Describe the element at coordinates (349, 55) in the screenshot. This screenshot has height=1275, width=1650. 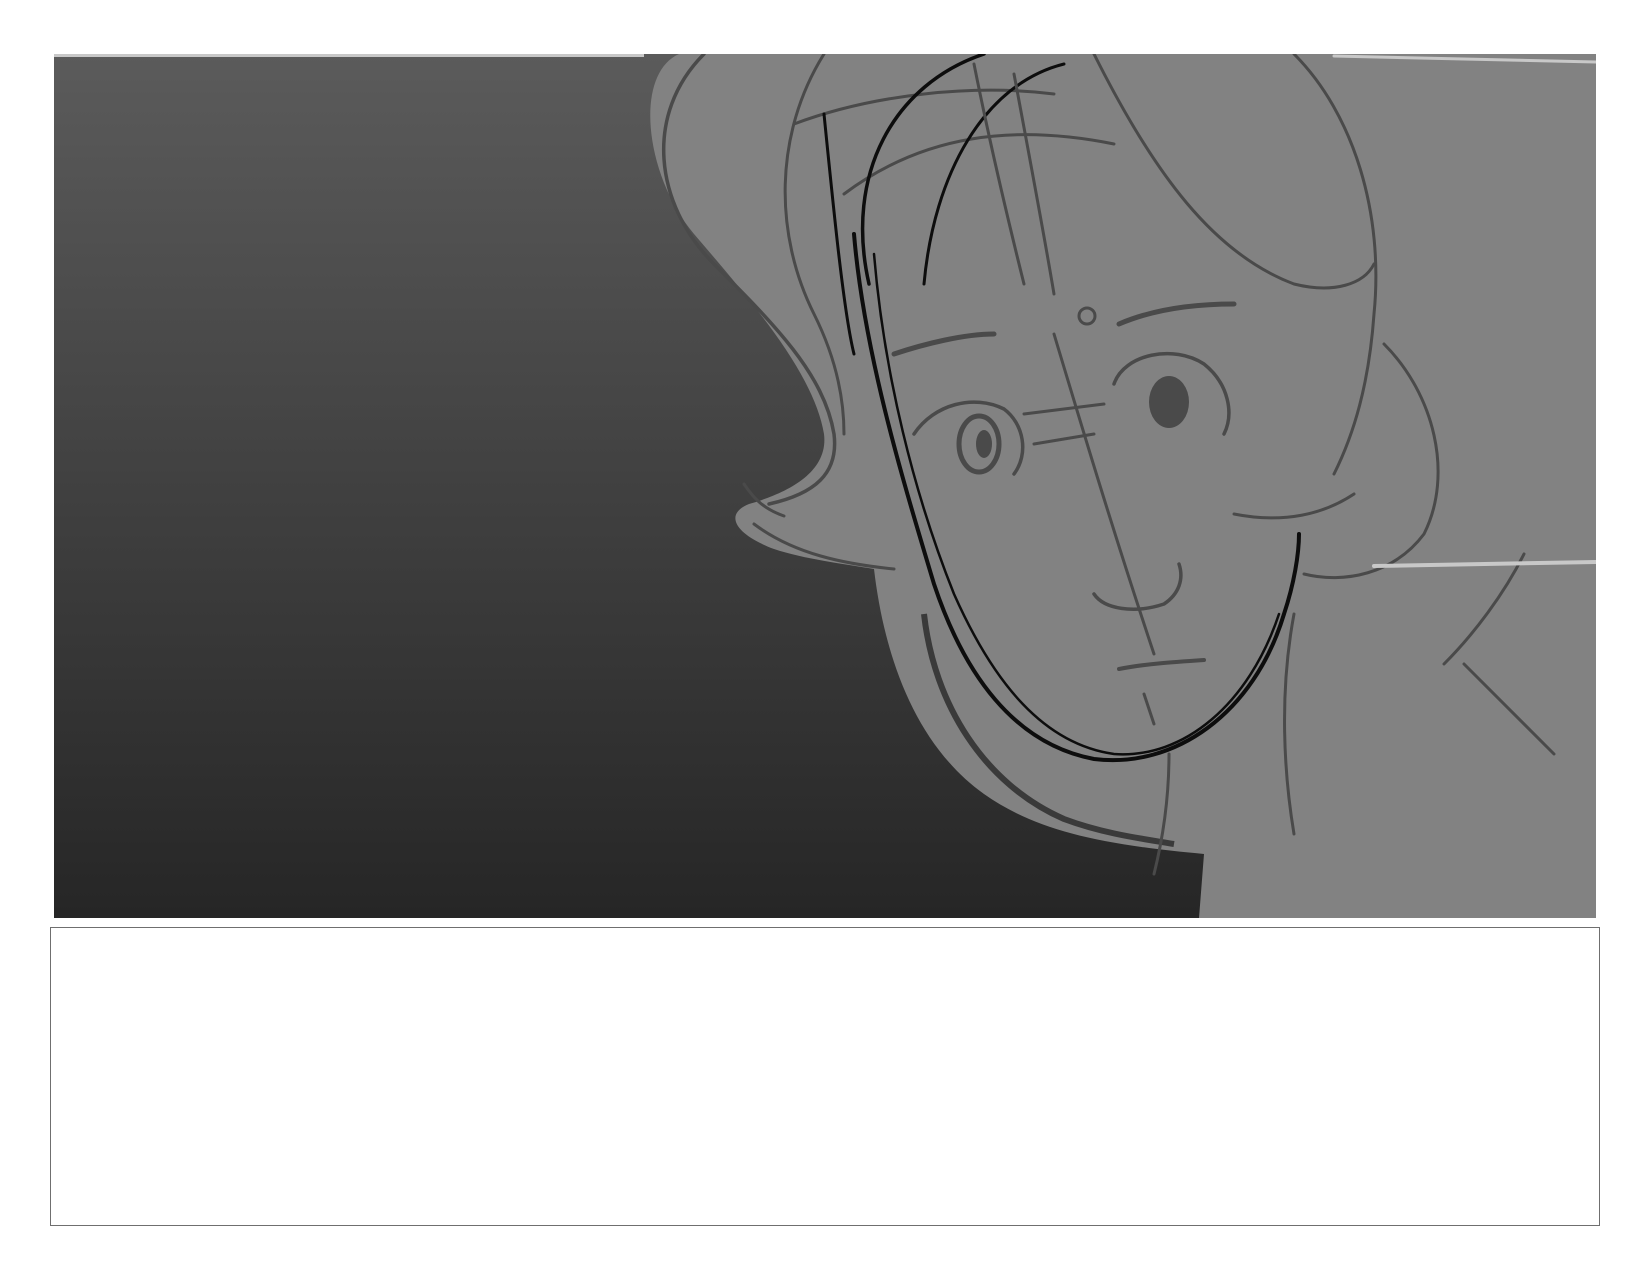
I see `top-highlight-strip` at that location.